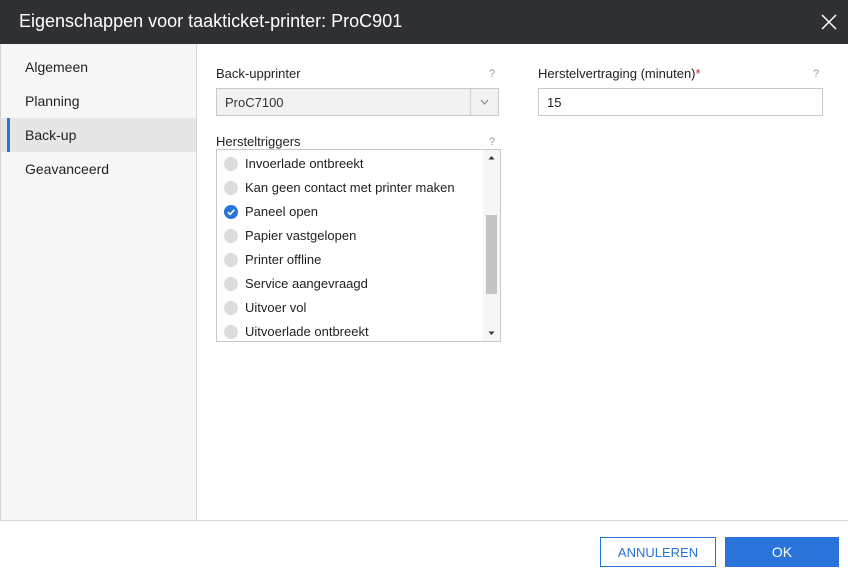 The width and height of the screenshot is (848, 572). I want to click on triangle-up-icon, so click(491, 158).